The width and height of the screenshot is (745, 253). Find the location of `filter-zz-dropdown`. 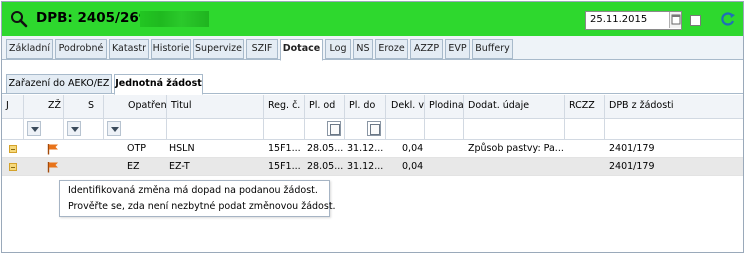

filter-zz-dropdown is located at coordinates (34, 128).